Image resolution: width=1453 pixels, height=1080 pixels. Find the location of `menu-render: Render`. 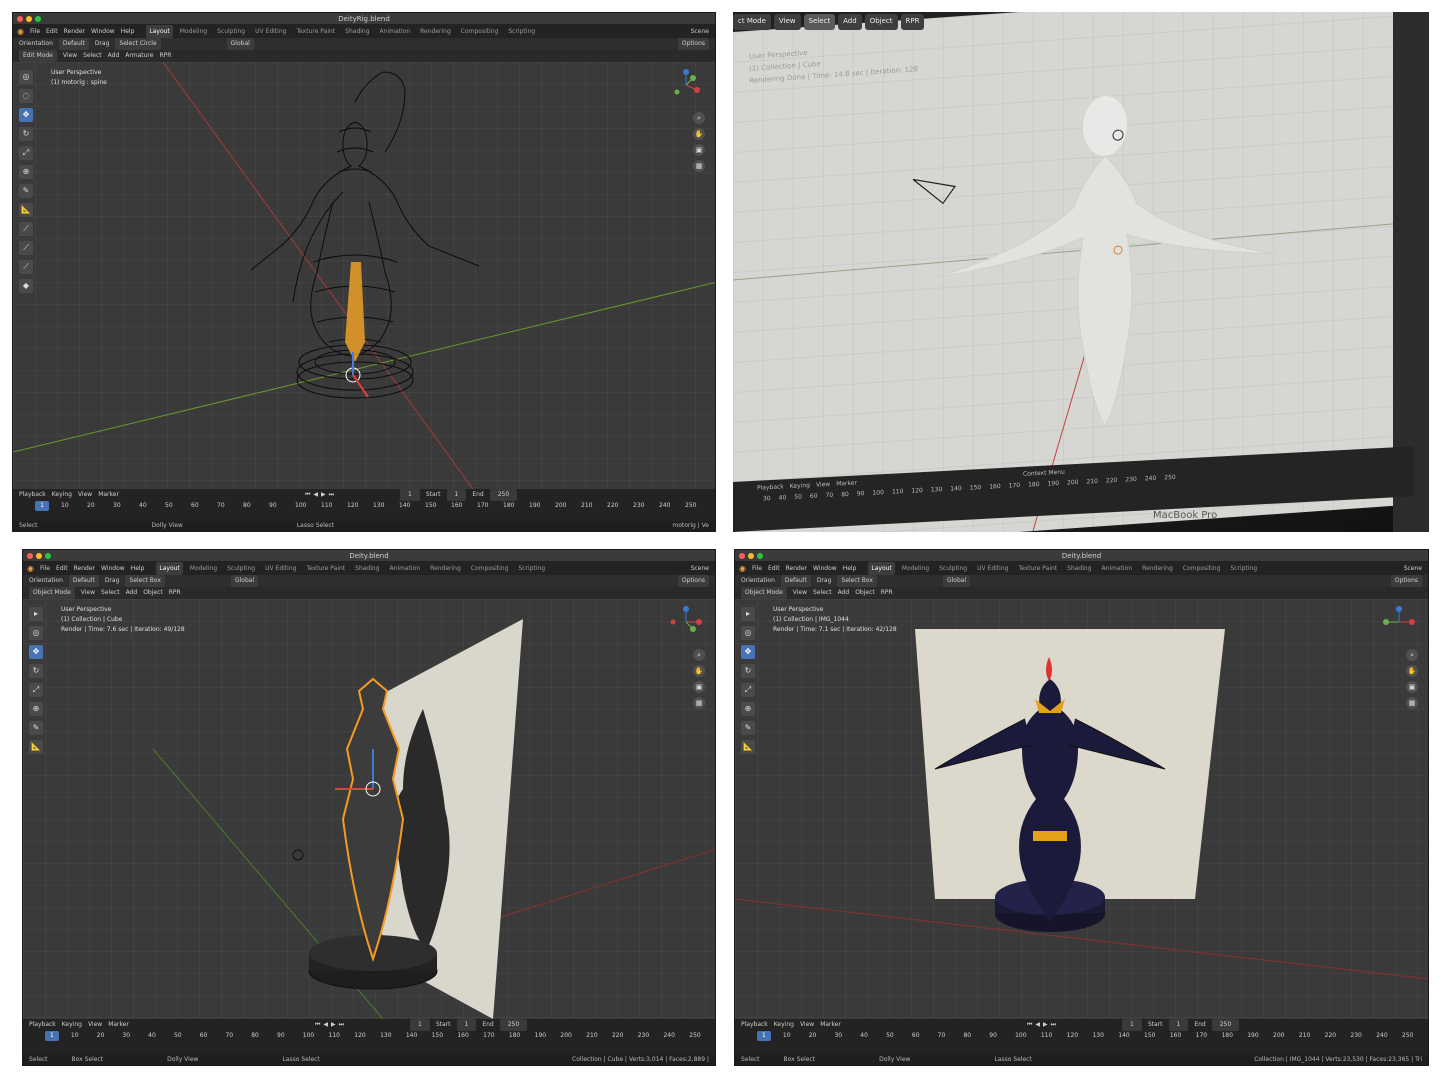

menu-render: Render is located at coordinates (74, 31).